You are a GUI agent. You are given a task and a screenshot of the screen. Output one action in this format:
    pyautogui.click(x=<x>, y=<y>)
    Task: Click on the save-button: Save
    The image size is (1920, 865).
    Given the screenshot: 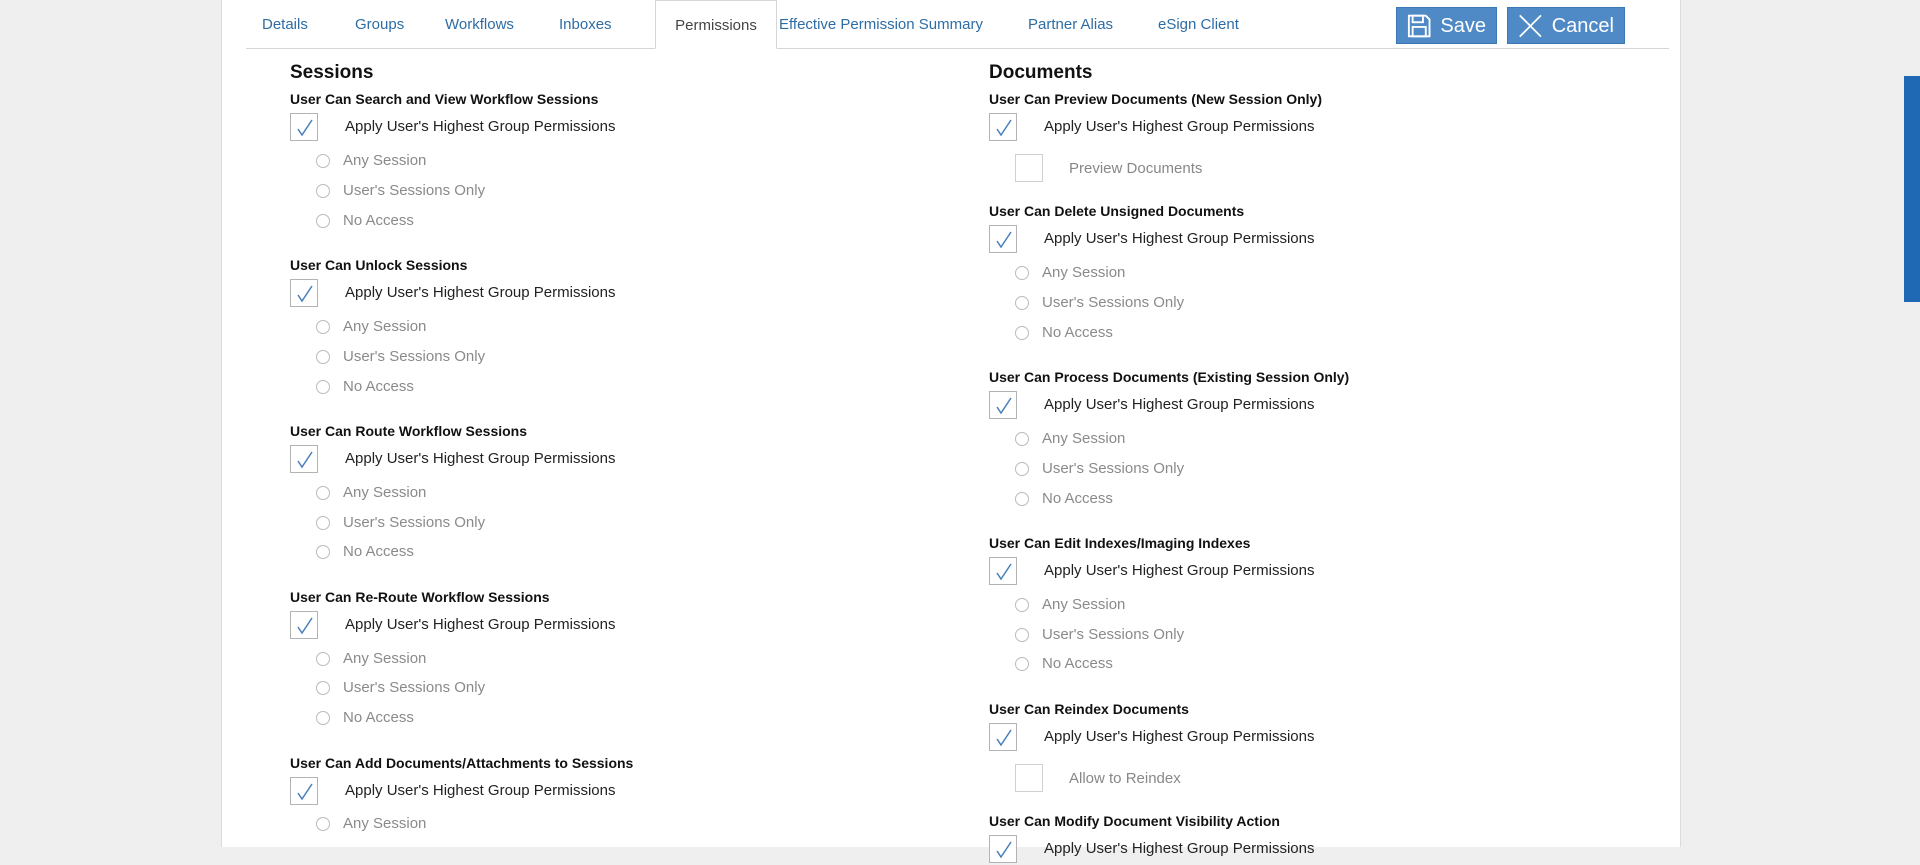 What is the action you would take?
    pyautogui.click(x=1446, y=25)
    